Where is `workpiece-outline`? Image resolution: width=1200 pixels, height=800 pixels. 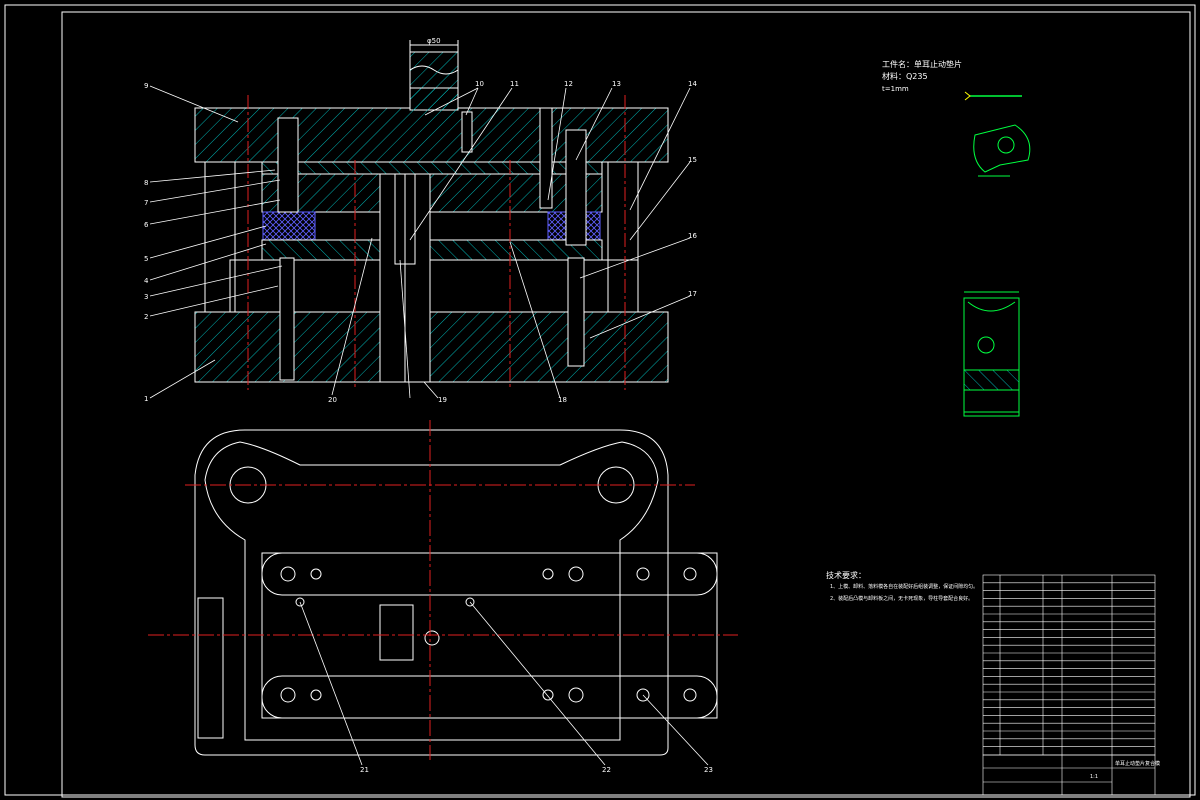
workpiece-outline is located at coordinates (1002, 148).